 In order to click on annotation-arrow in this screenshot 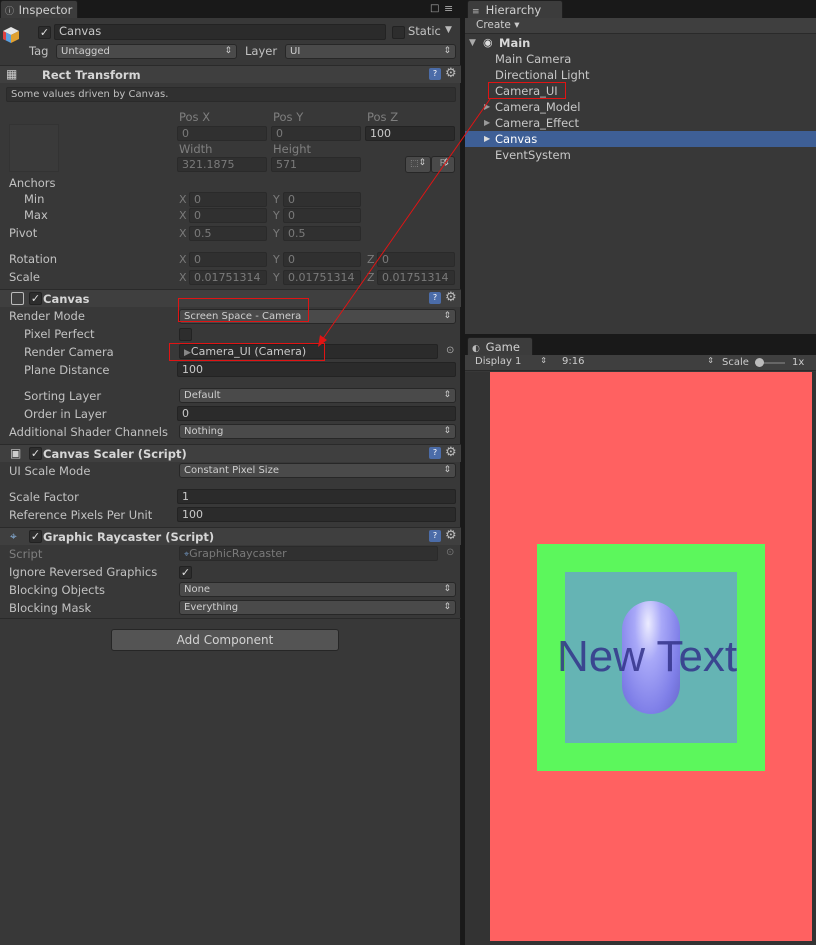, I will do `click(404, 222)`.